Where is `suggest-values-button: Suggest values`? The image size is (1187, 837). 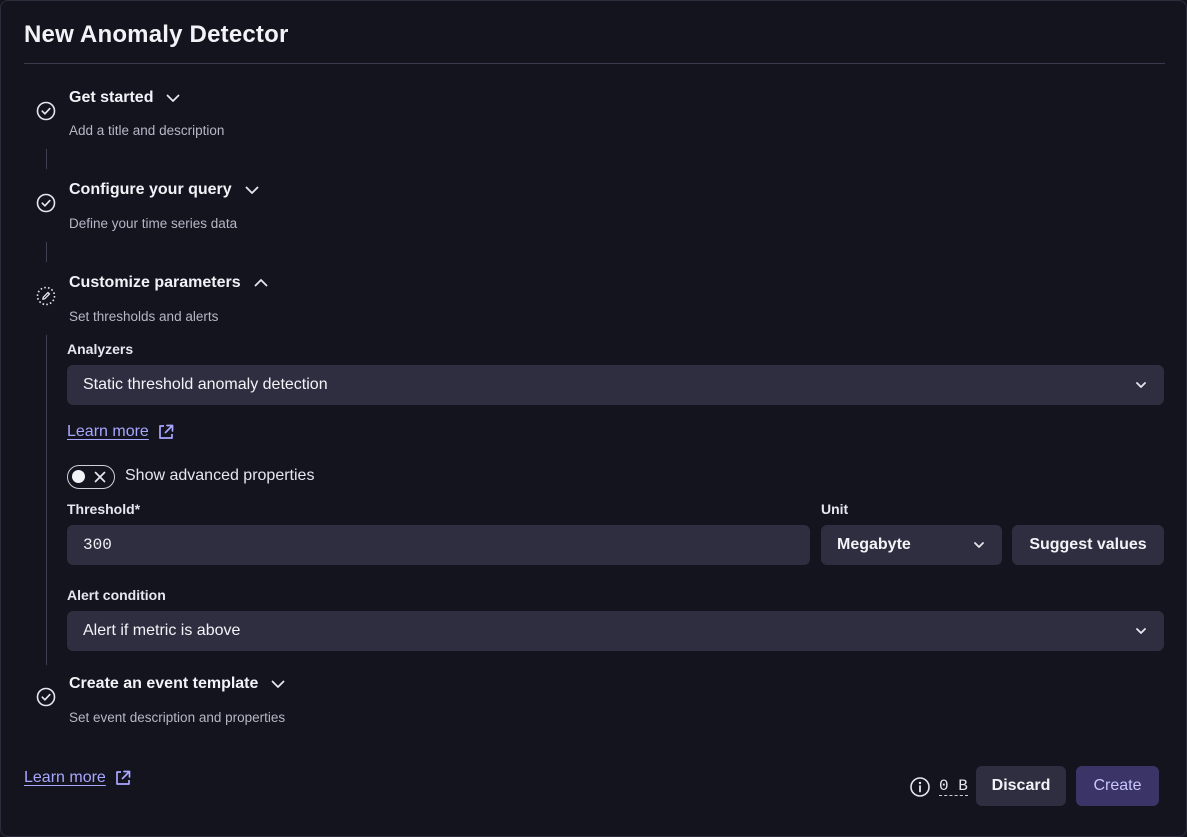
suggest-values-button: Suggest values is located at coordinates (1088, 545).